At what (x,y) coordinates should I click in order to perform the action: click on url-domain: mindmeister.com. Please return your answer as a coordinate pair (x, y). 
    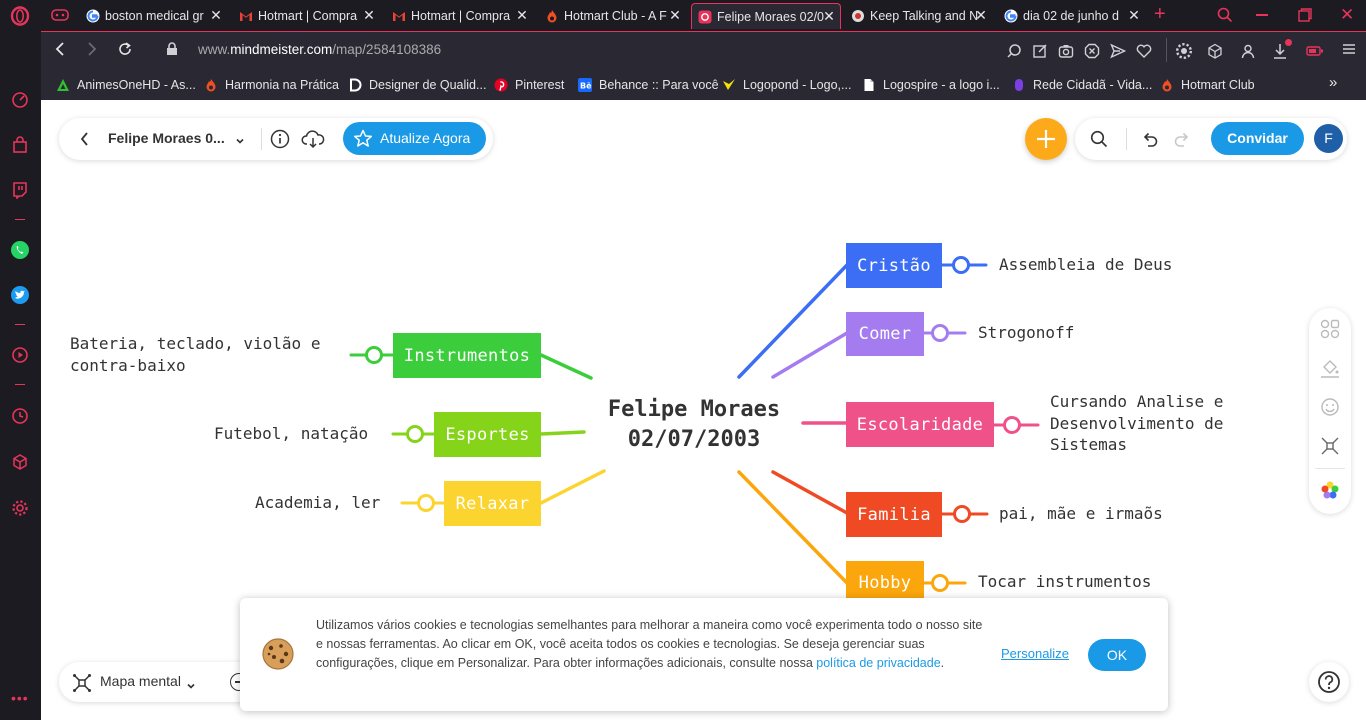
    Looking at the image, I should click on (281, 49).